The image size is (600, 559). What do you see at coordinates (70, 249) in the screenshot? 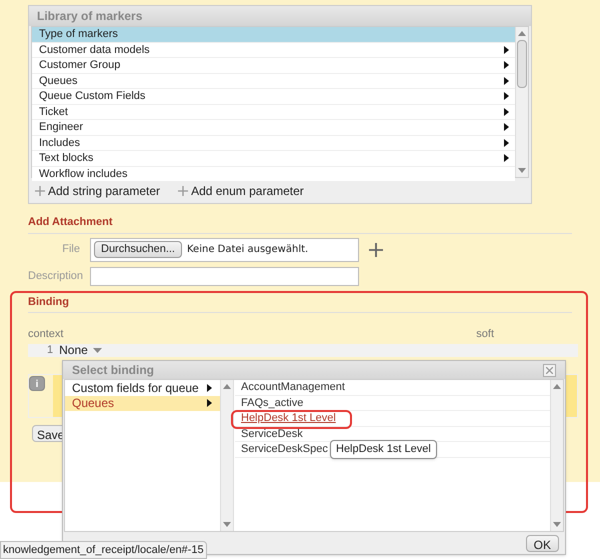
I see `field-label: File` at bounding box center [70, 249].